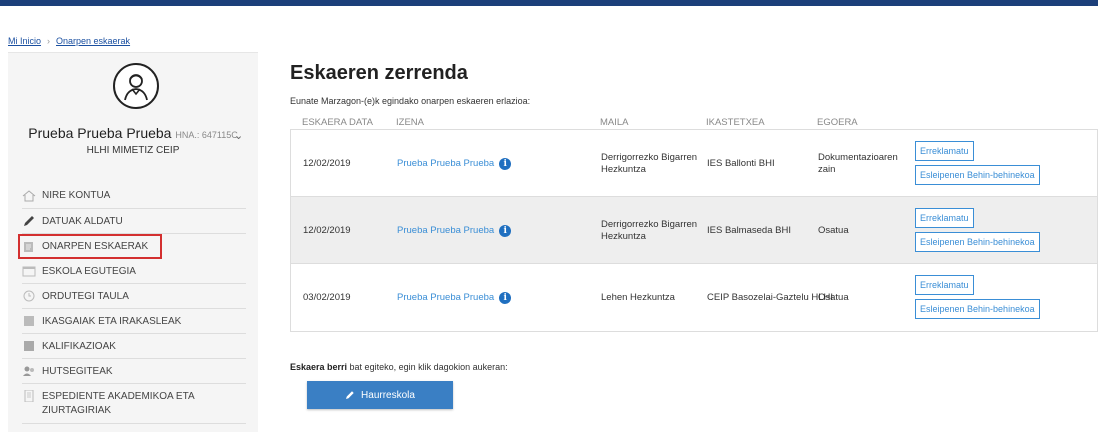 This screenshot has width=1098, height=432. Describe the element at coordinates (749, 230) in the screenshot. I see `cell-school: IES Balmaseda BHI` at that location.